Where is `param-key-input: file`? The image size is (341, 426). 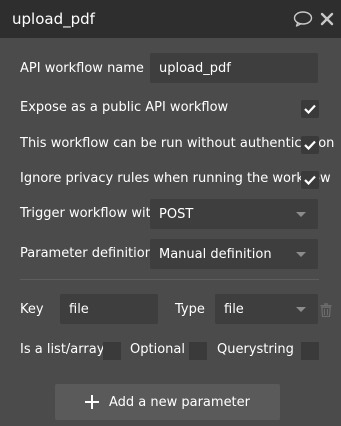 param-key-input: file is located at coordinates (109, 309).